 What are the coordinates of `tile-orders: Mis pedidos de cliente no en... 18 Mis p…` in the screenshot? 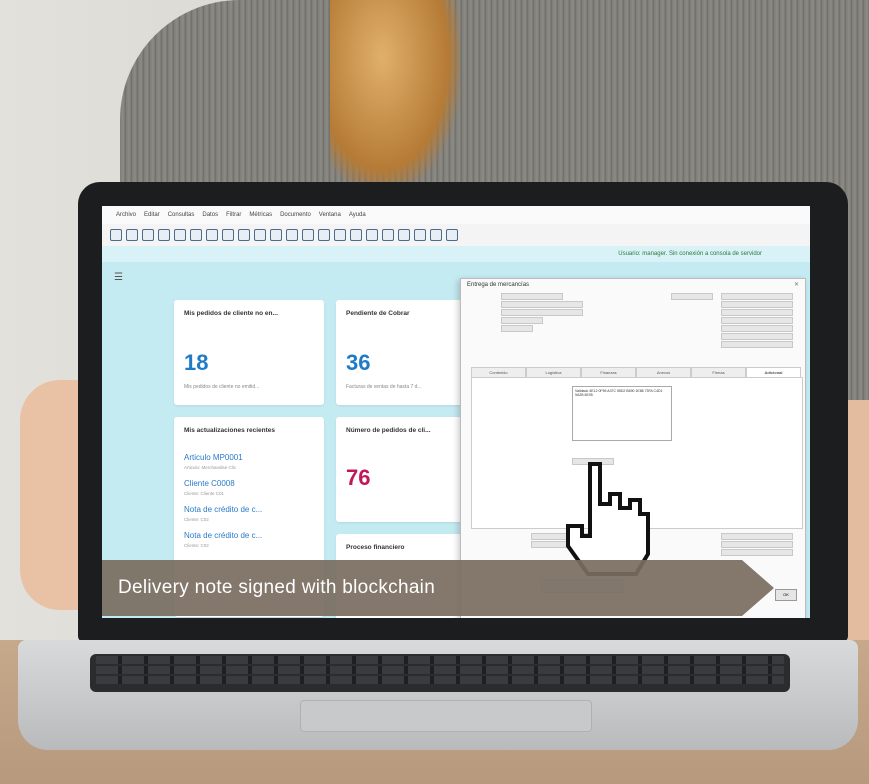 It's located at (249, 352).